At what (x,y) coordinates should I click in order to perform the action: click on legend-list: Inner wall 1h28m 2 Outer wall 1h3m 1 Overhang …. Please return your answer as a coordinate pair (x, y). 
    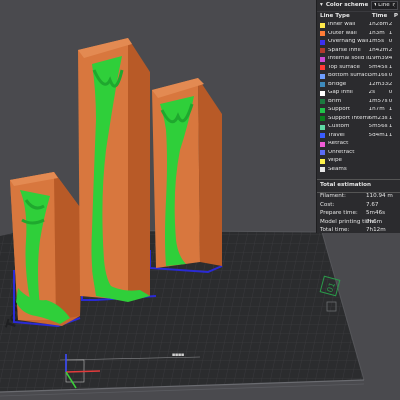
    Looking at the image, I should click on (358, 97).